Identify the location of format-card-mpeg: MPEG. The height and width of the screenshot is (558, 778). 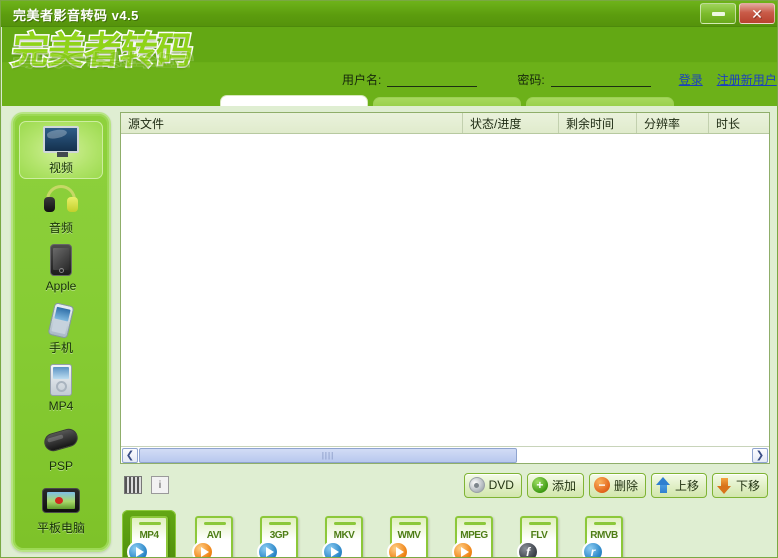
(472, 536).